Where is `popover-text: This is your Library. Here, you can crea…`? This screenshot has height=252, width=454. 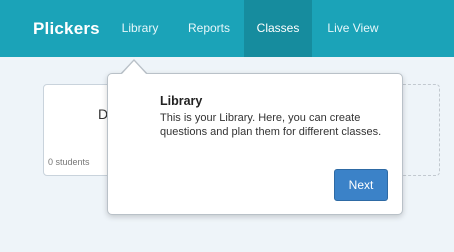 popover-text: This is your Library. Here, you can crea… is located at coordinates (271, 125).